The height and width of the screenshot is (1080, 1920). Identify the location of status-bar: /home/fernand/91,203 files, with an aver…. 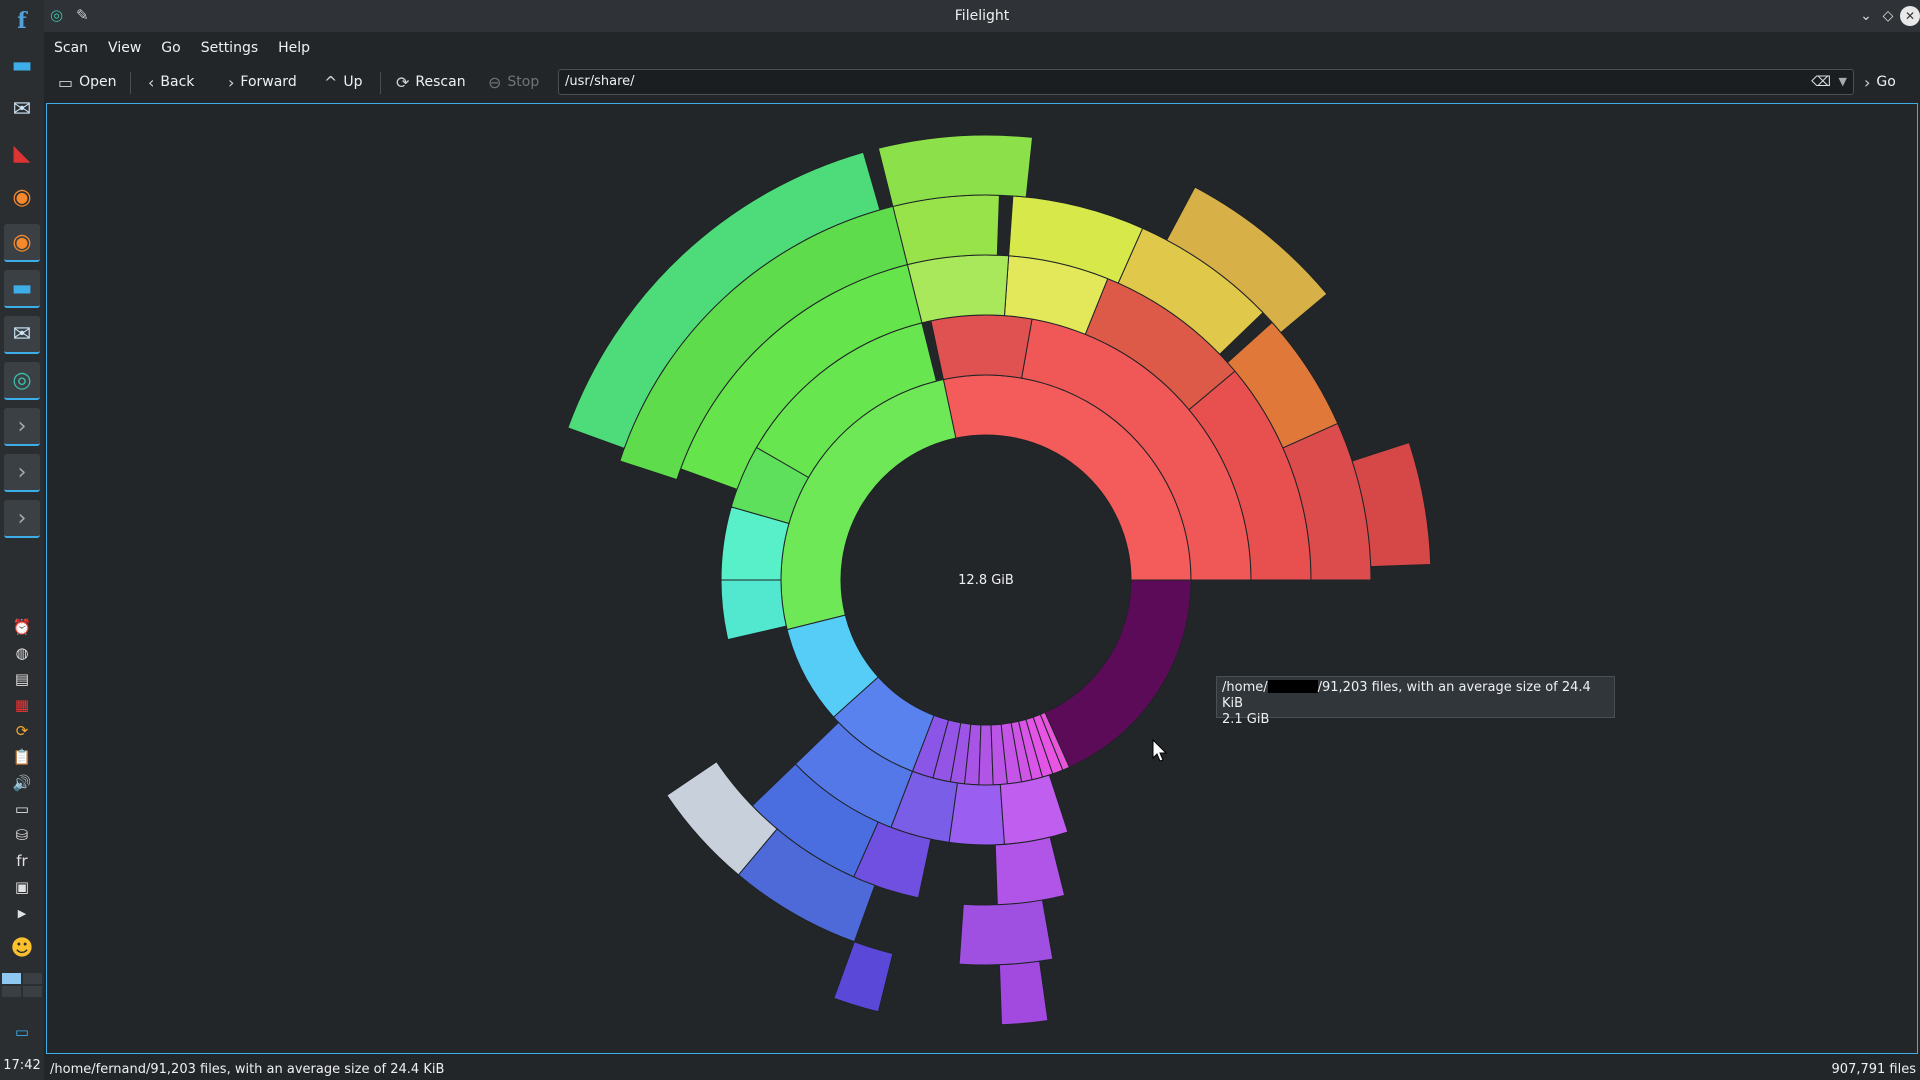
(982, 1070).